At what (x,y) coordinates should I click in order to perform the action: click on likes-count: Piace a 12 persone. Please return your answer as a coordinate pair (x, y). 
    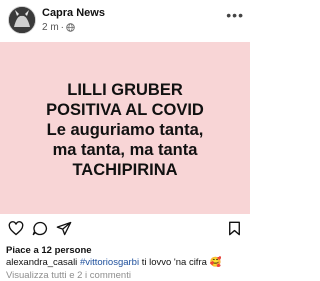
    Looking at the image, I should click on (49, 250).